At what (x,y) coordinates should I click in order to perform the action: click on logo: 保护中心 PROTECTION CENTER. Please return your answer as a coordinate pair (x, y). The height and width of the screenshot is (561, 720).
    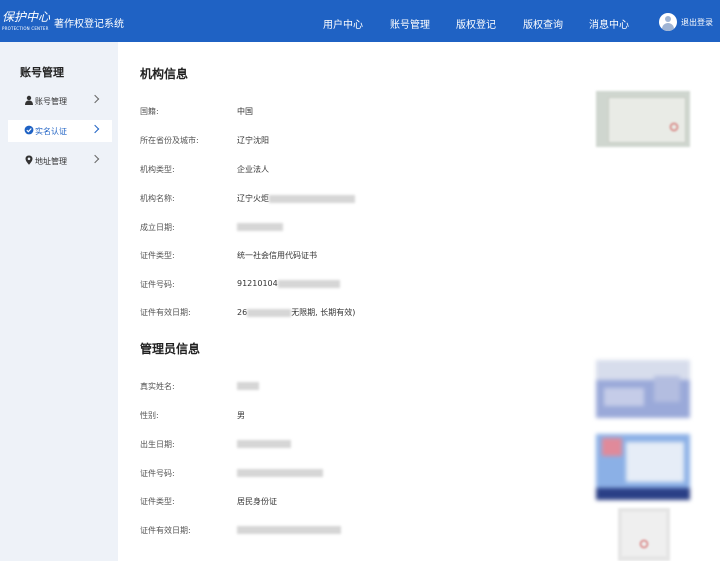
    Looking at the image, I should click on (25, 21).